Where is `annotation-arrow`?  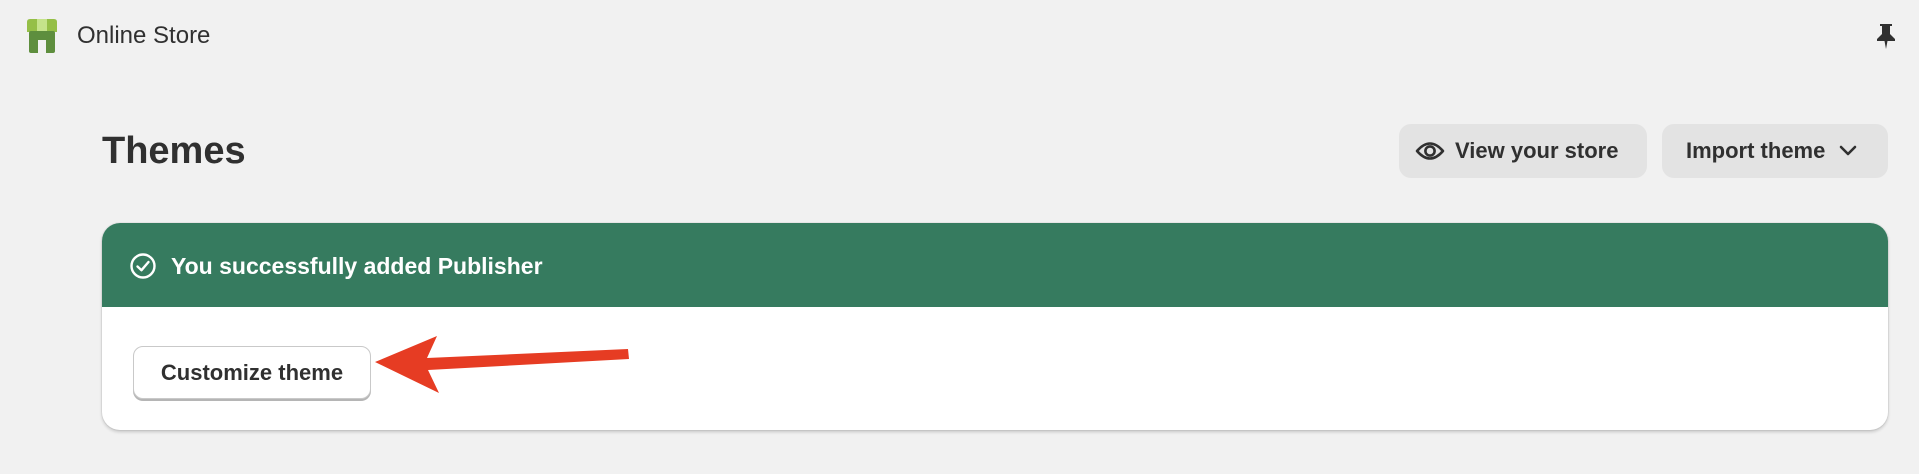
annotation-arrow is located at coordinates (502, 364).